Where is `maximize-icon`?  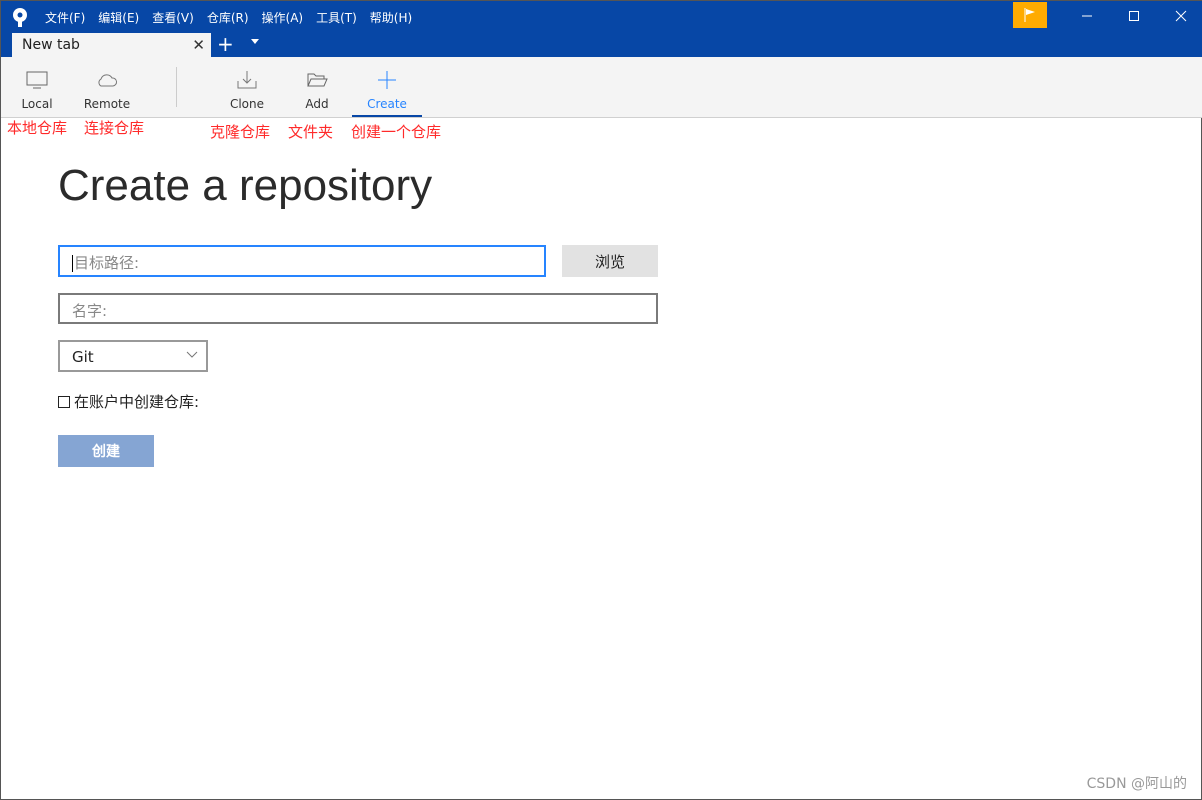
maximize-icon is located at coordinates (1134, 16).